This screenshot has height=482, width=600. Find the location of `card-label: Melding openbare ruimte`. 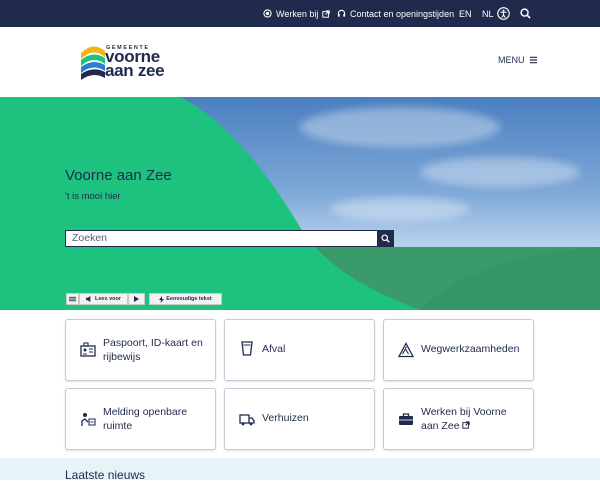

card-label: Melding openbare ruimte is located at coordinates (145, 419).